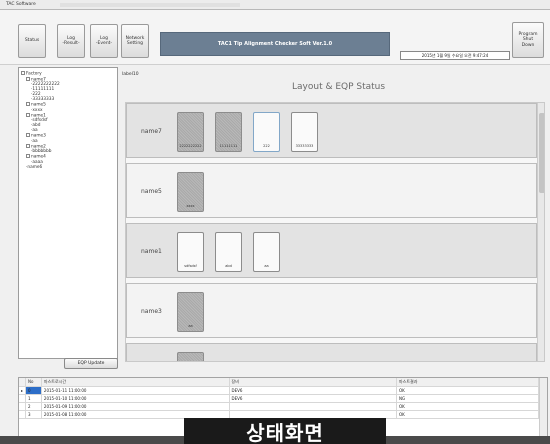  I want to click on column-header: 마스트로시간, so click(135, 382).